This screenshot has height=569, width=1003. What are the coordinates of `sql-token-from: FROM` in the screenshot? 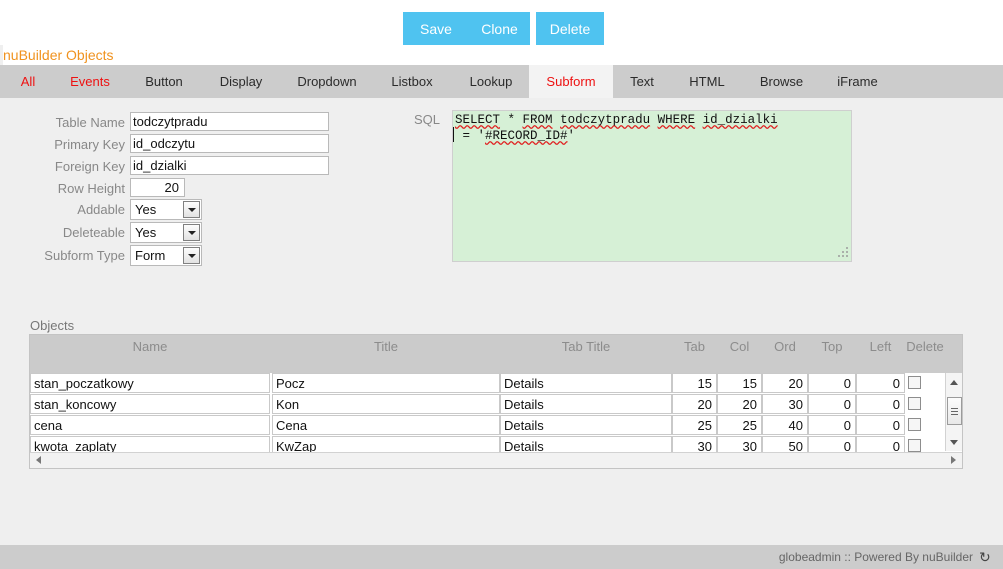 It's located at (537, 120).